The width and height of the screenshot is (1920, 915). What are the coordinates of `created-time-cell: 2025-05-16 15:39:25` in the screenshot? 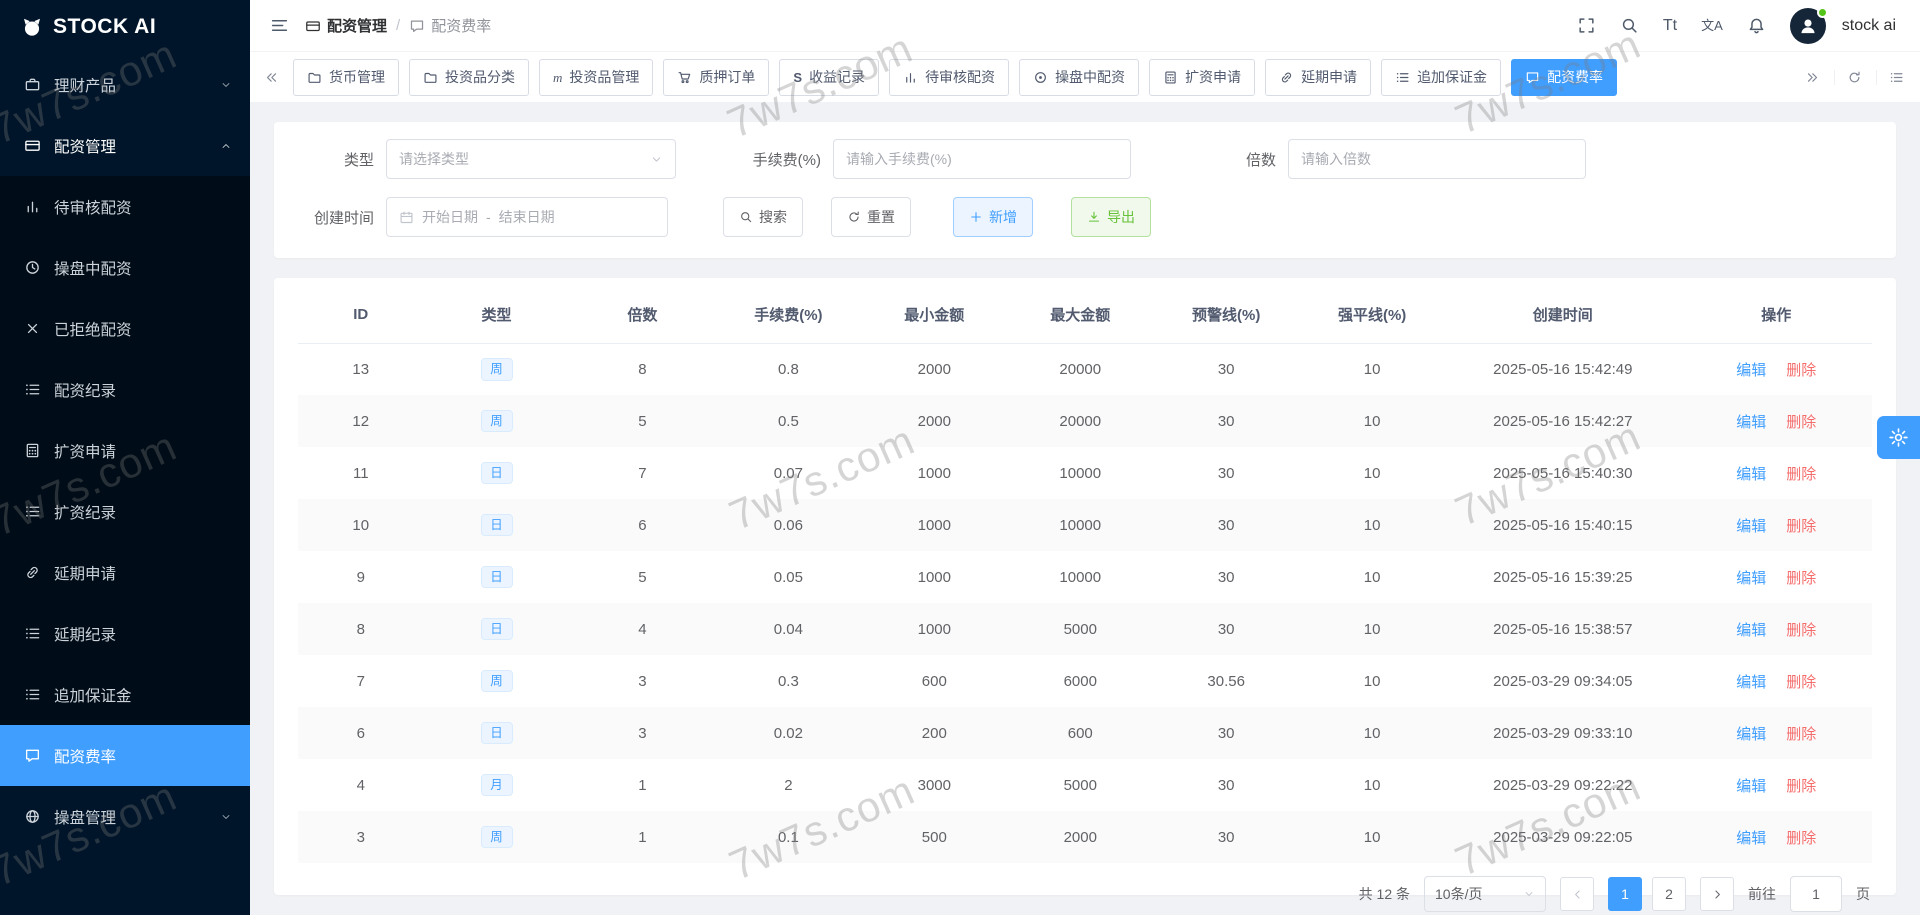 It's located at (1563, 577).